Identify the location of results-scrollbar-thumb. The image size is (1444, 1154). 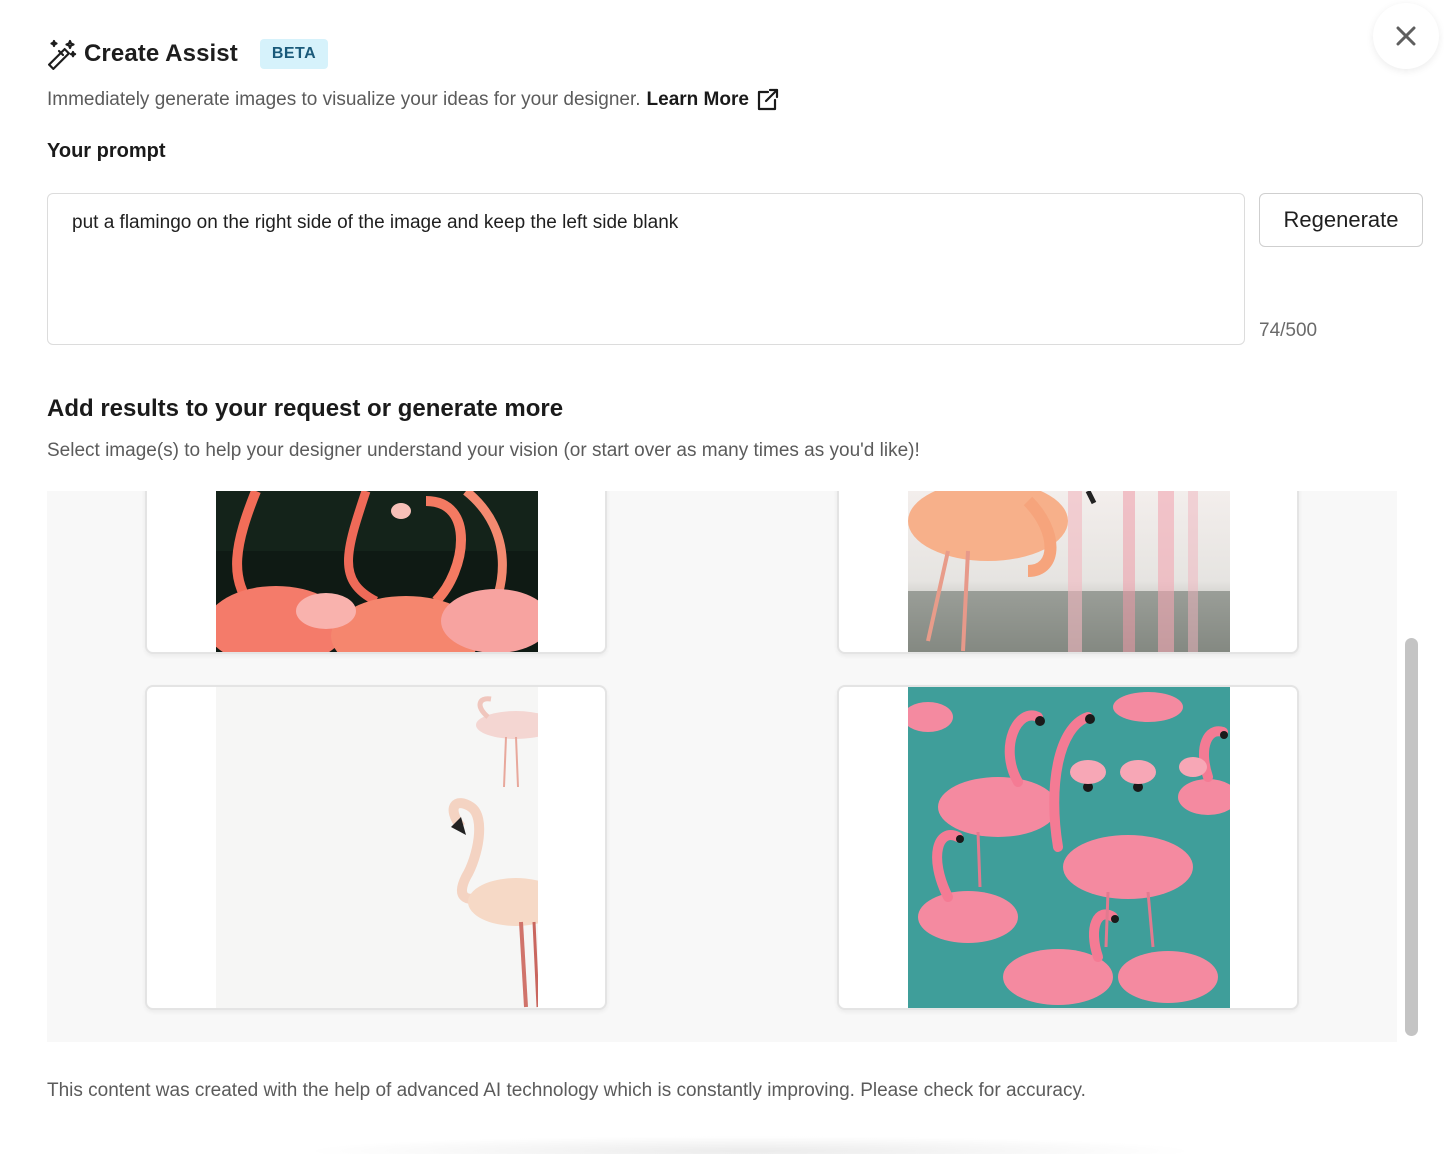
(1411, 837).